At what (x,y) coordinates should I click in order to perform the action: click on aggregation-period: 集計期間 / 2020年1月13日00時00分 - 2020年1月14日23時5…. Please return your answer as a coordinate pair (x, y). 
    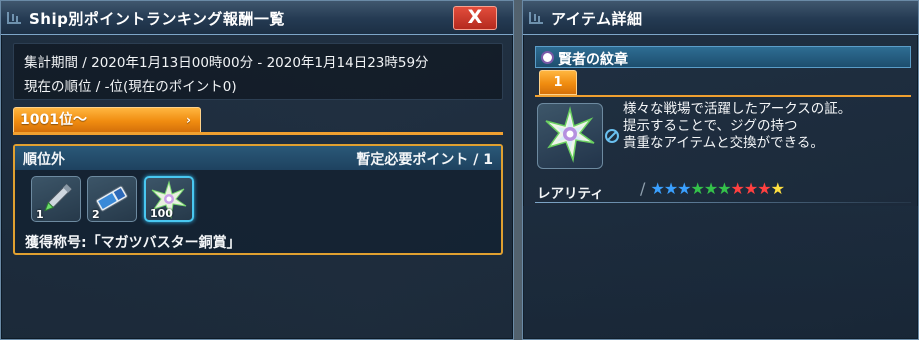
    Looking at the image, I should click on (226, 63).